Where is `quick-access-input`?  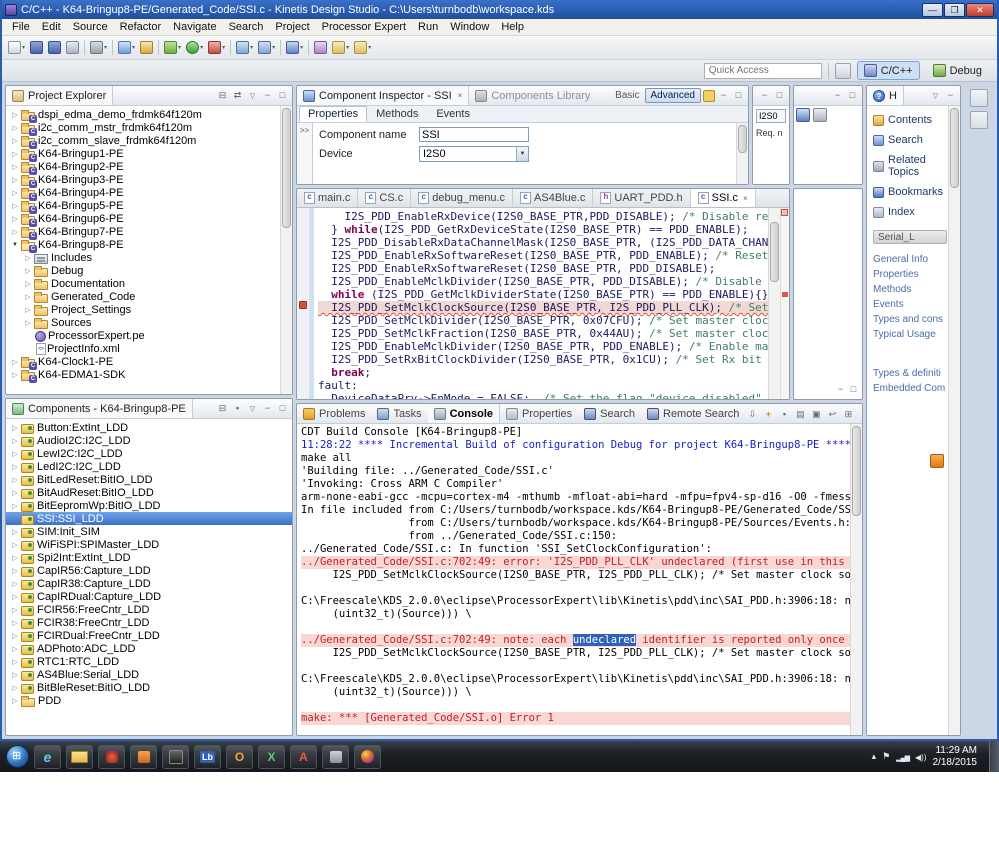
quick-access-input is located at coordinates (762, 70).